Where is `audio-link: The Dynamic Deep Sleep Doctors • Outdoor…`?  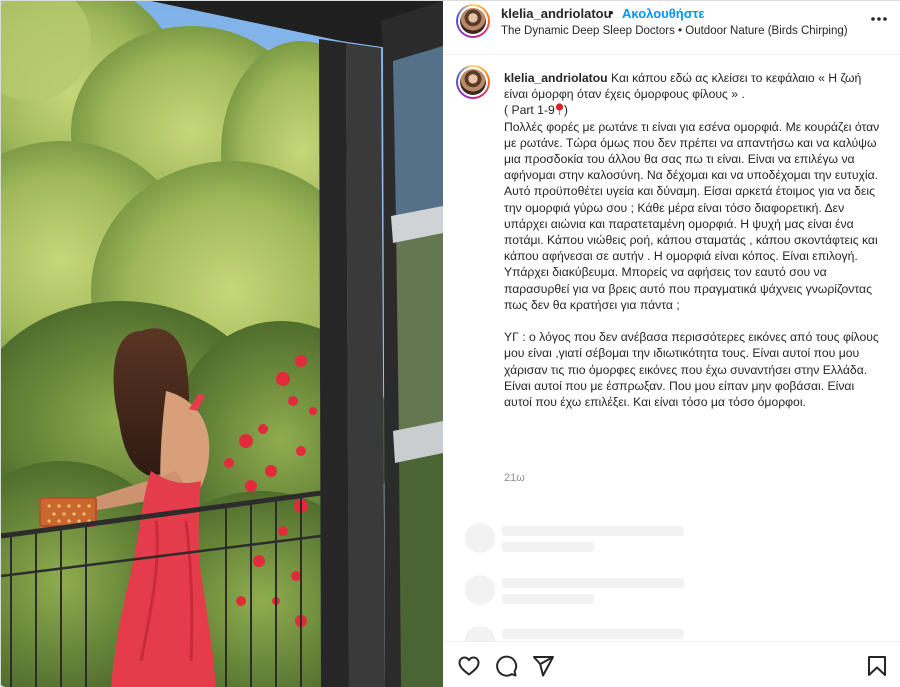 audio-link: The Dynamic Deep Sleep Doctors • Outdoor… is located at coordinates (674, 31).